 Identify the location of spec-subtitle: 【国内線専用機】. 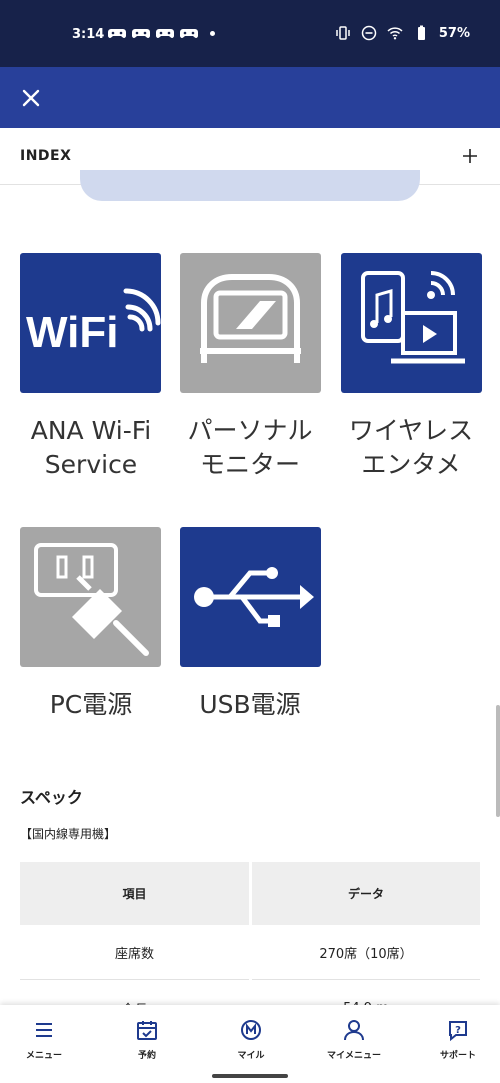
(68, 834).